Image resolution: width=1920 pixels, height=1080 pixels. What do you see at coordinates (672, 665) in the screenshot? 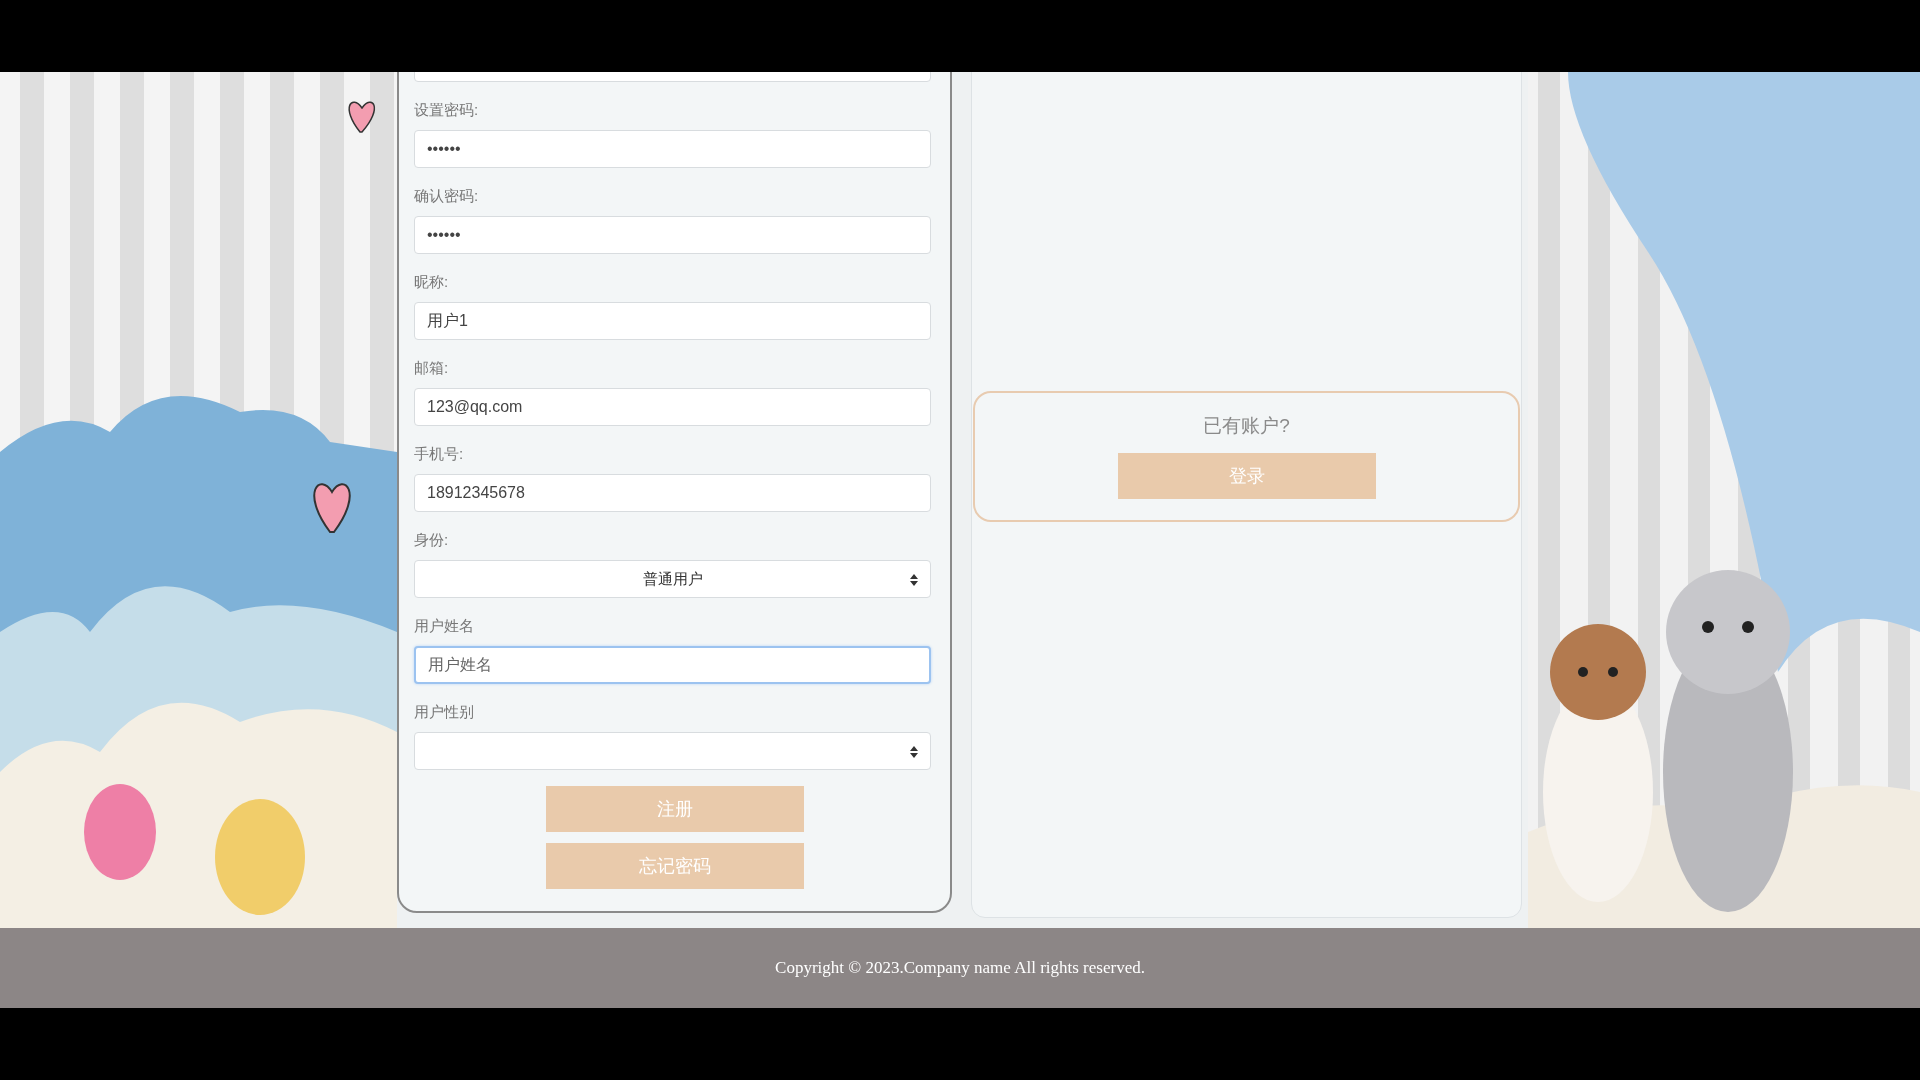
I see `input-field: 用户姓名` at bounding box center [672, 665].